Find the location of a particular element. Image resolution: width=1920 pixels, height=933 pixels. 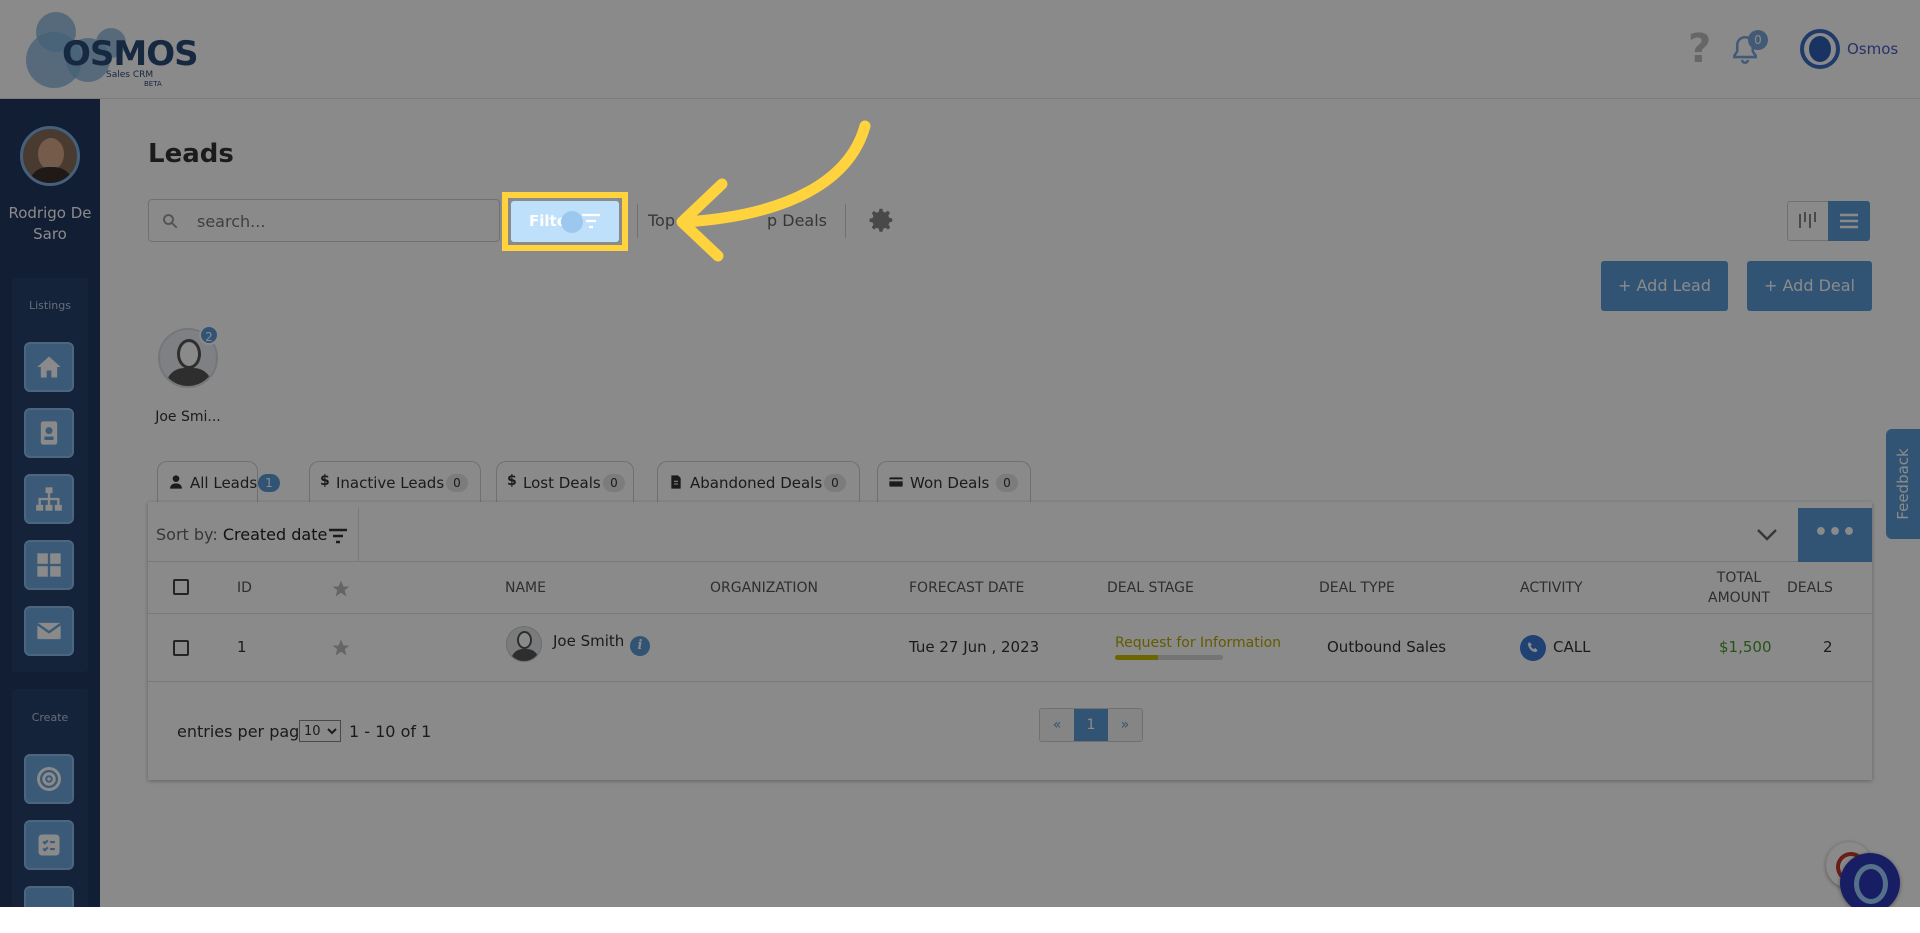

column-total-amount-line2: AMOUNT is located at coordinates (1739, 598).